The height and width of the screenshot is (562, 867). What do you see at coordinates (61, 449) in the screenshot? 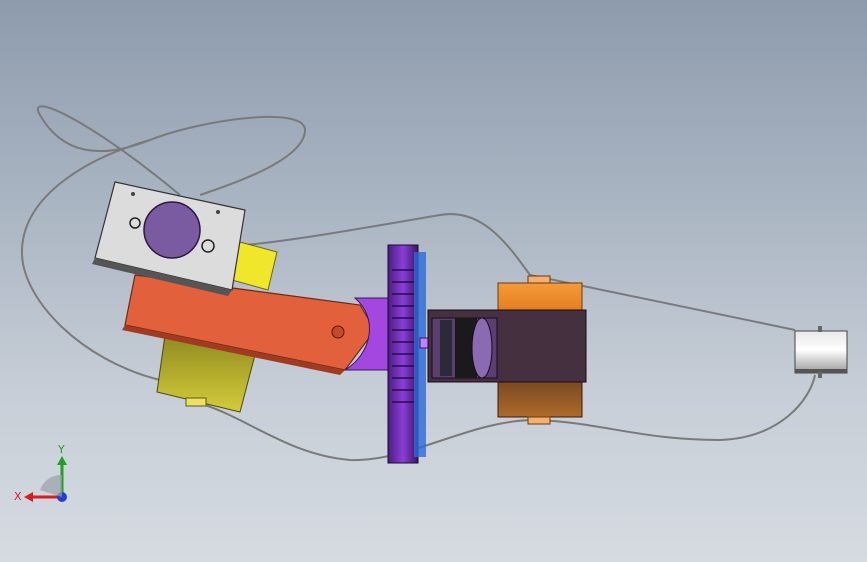
I see `y-axis-label: Y` at bounding box center [61, 449].